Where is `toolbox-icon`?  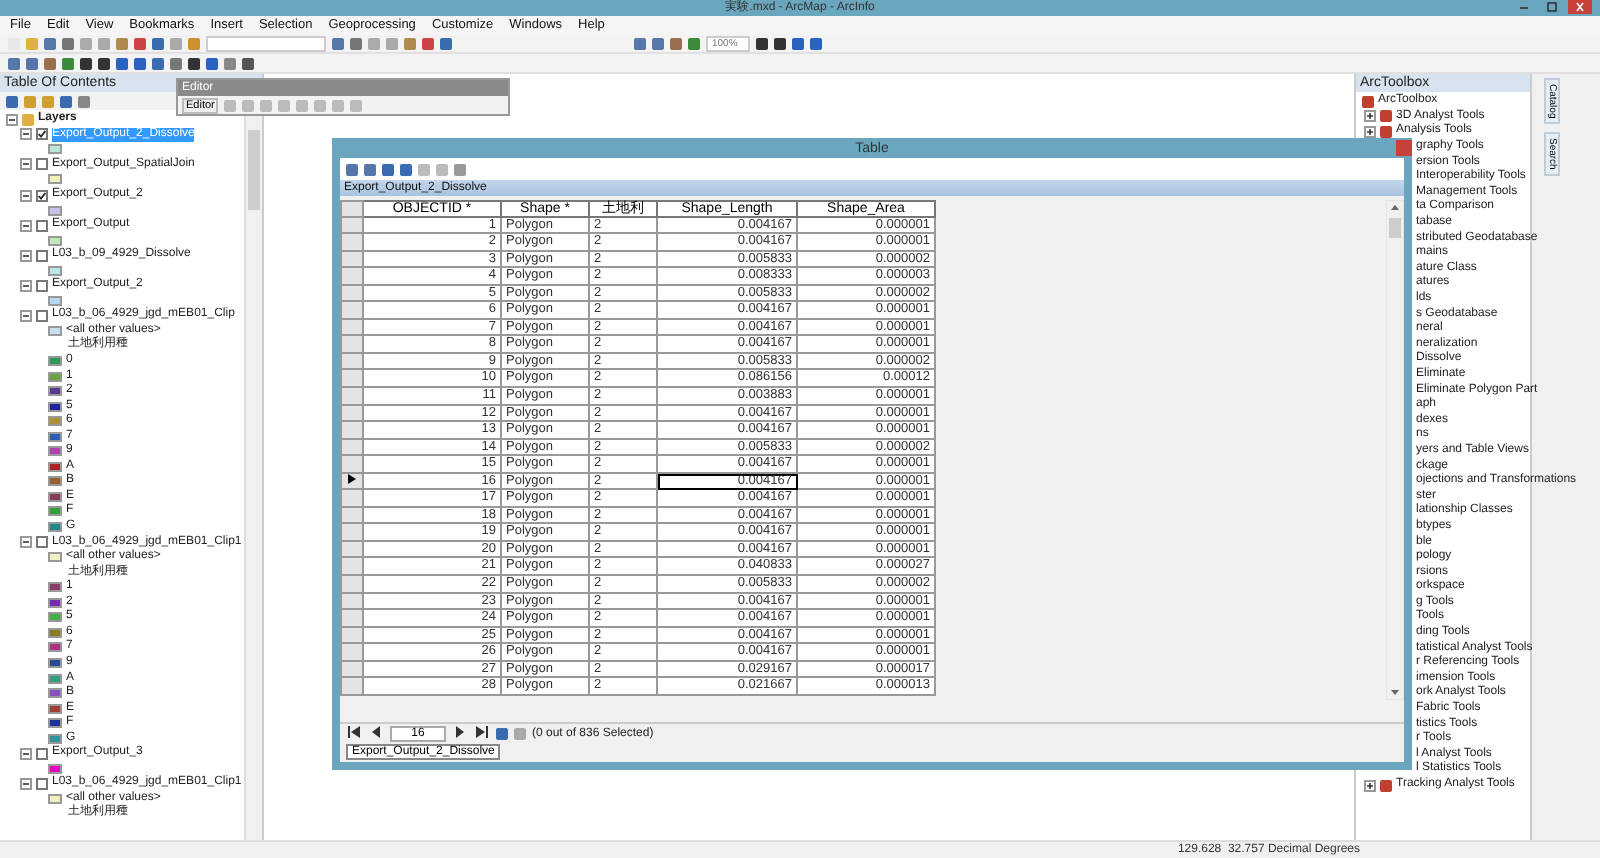 toolbox-icon is located at coordinates (1386, 785).